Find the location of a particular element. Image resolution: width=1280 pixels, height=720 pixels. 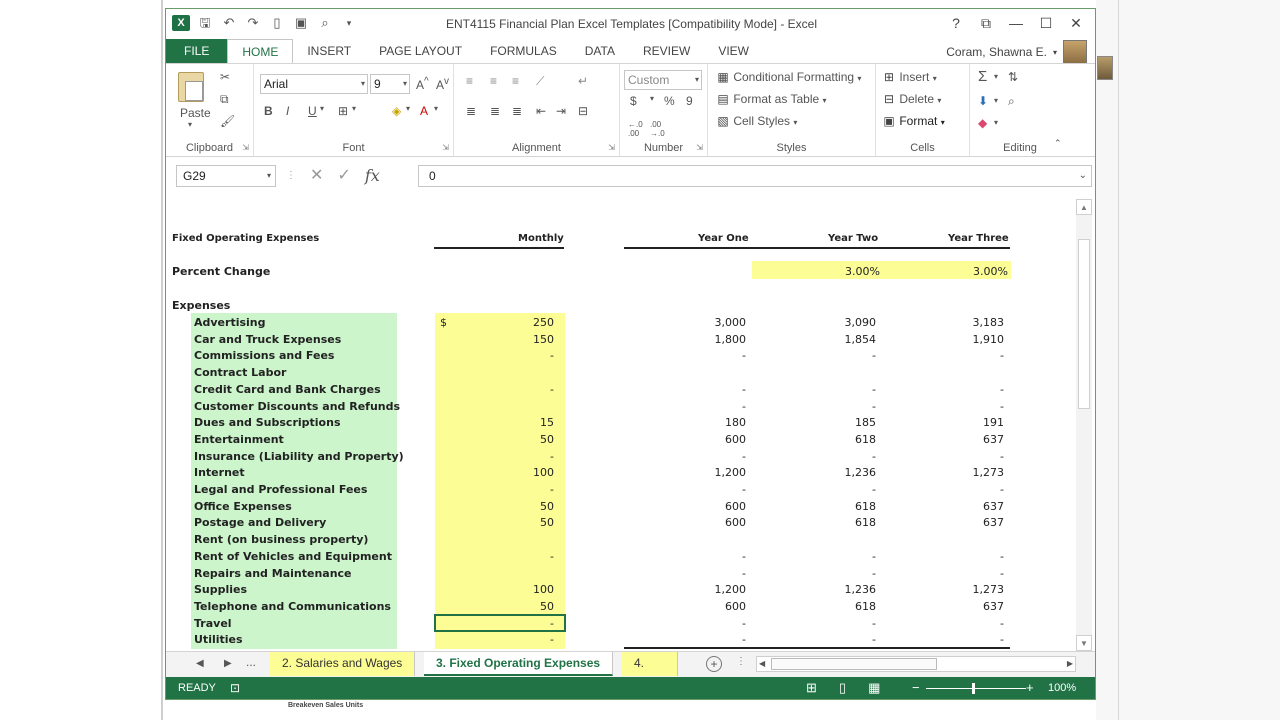

scroll-down-icon: ▼ is located at coordinates (1084, 643).